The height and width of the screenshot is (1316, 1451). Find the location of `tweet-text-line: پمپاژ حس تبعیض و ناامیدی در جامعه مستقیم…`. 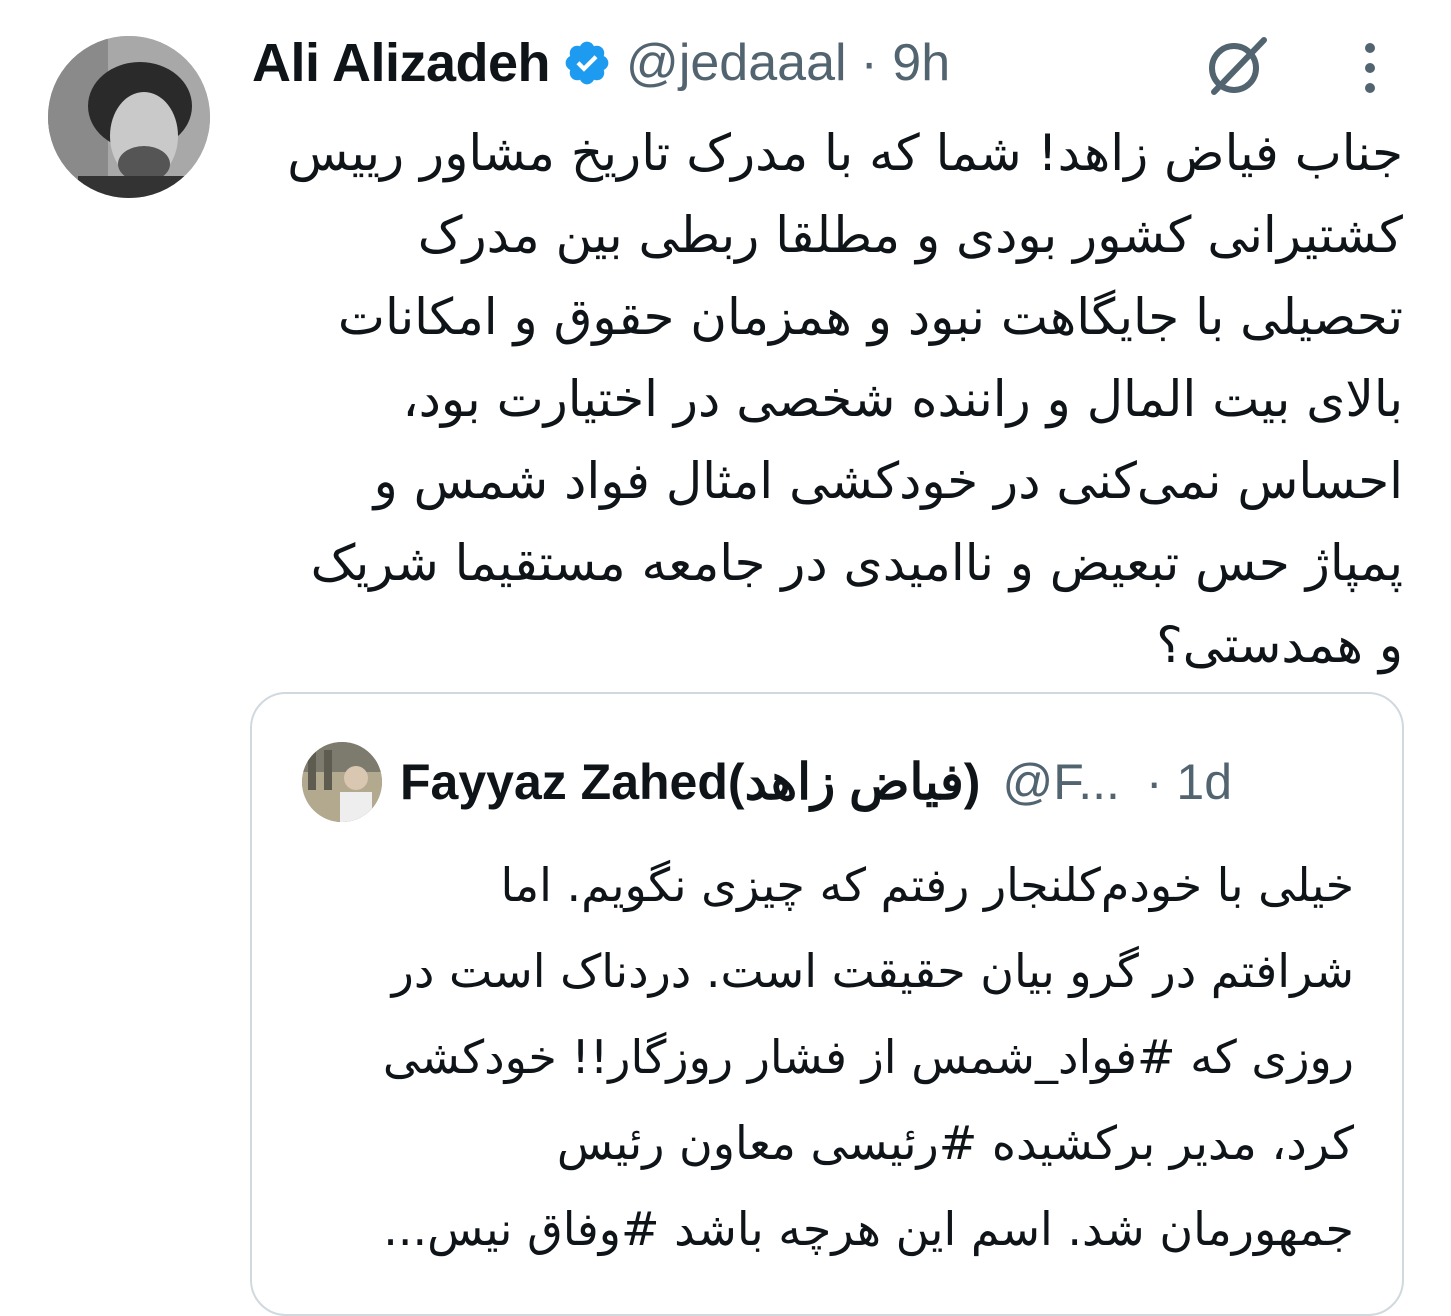

tweet-text-line: پمپاژ حس تبعیض و ناامیدی در جامعه مستقیم… is located at coordinates (856, 563).